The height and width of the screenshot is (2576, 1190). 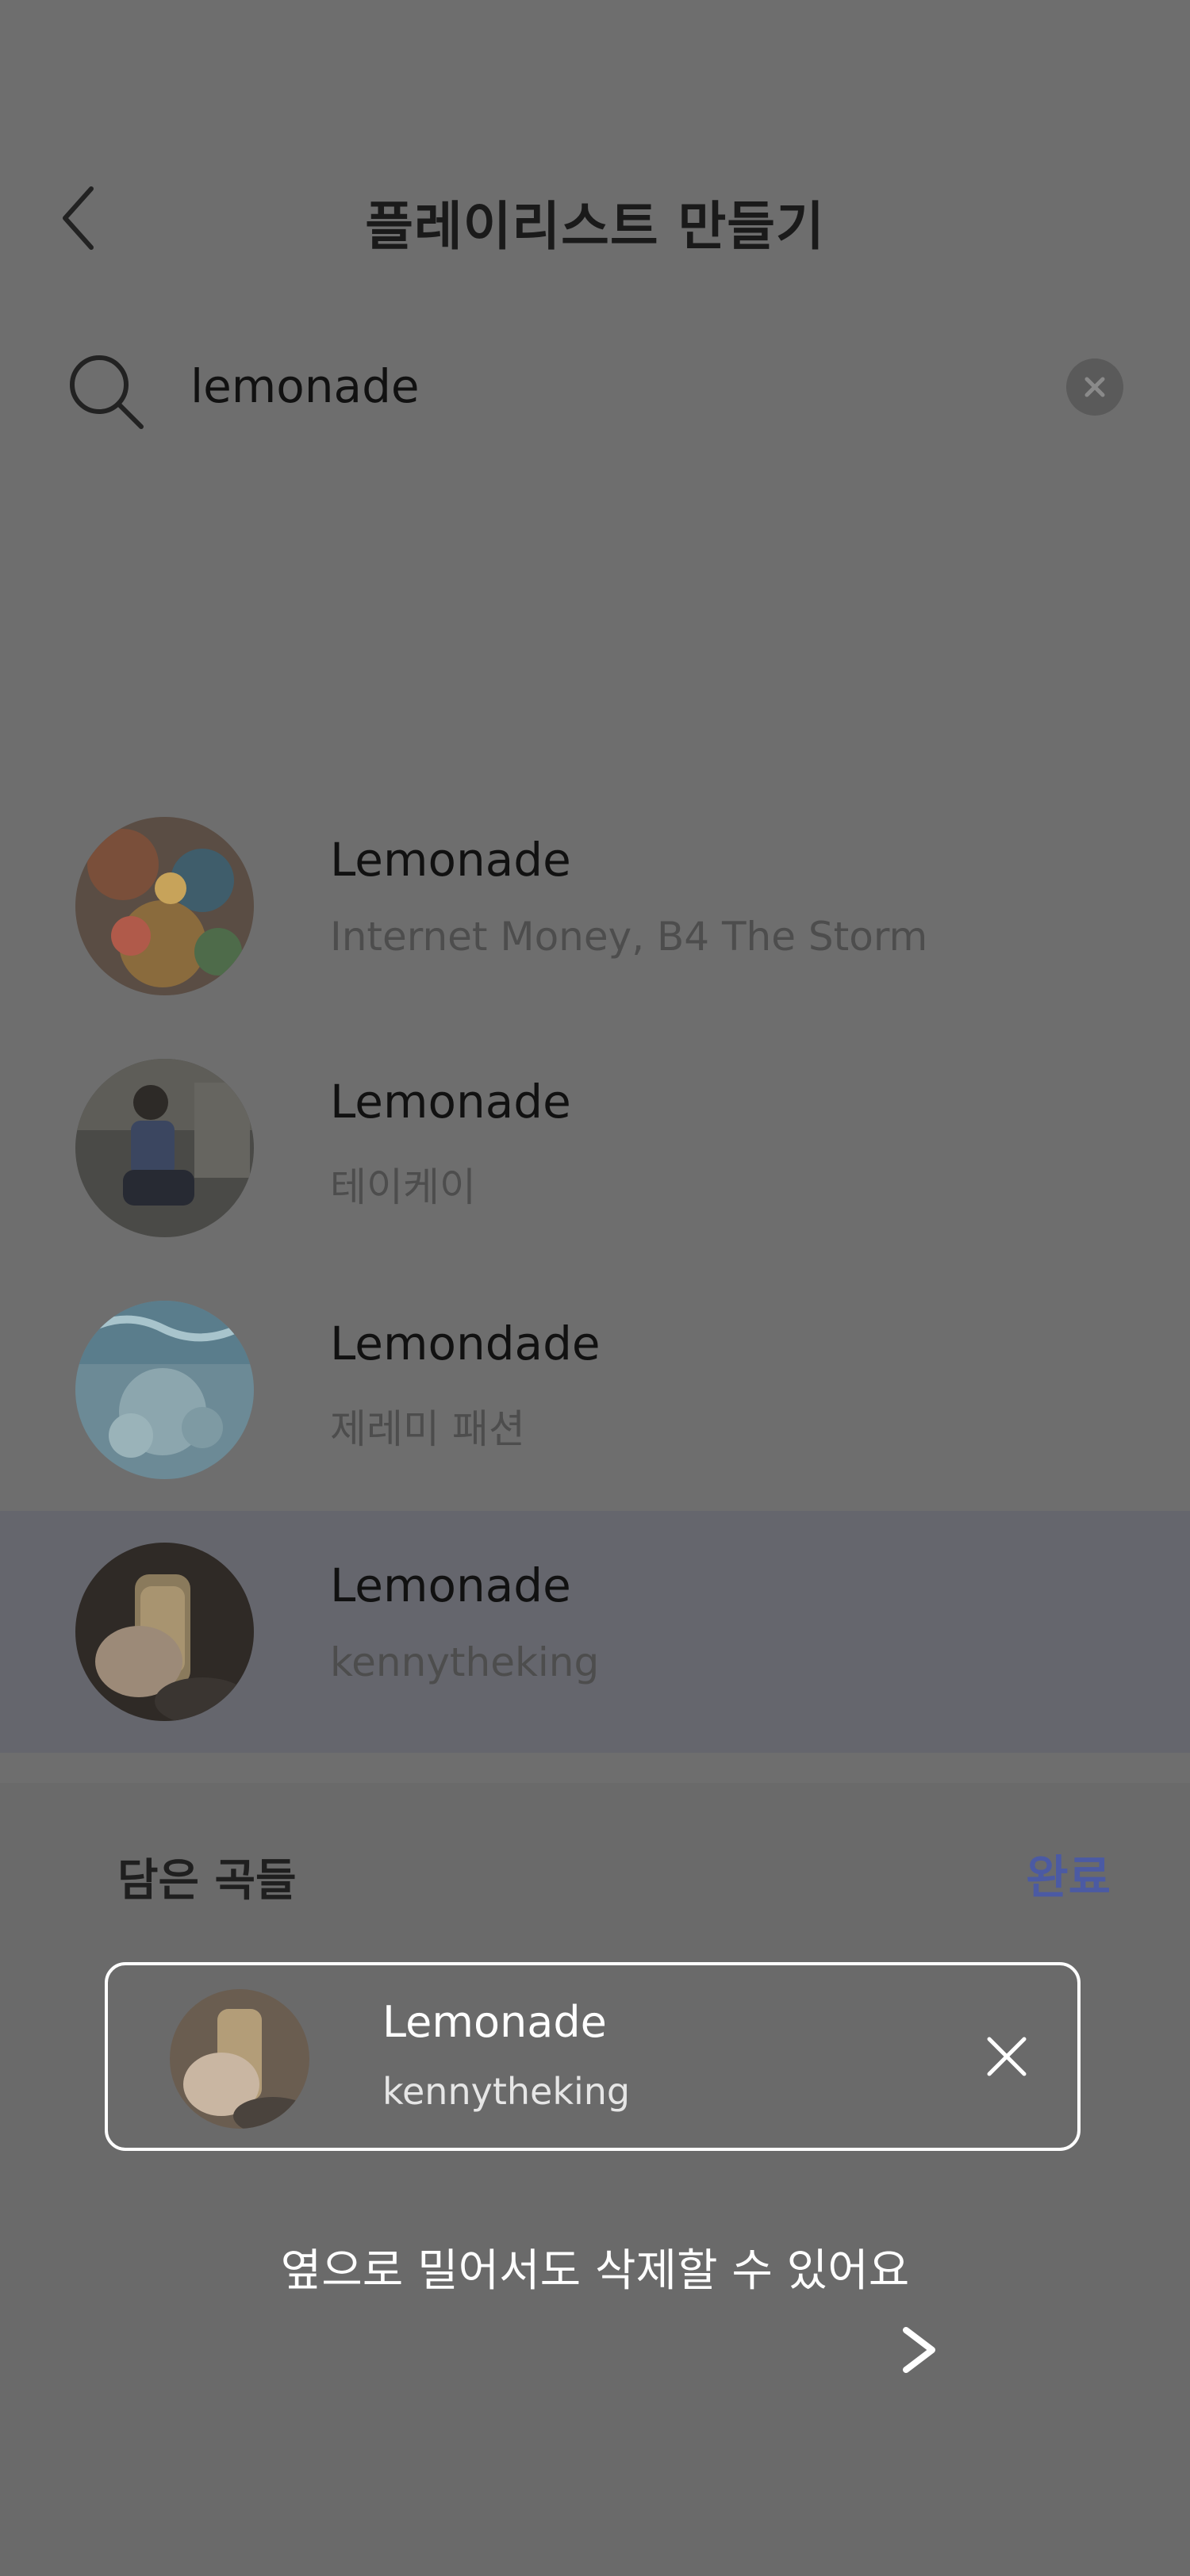 What do you see at coordinates (1068, 1873) in the screenshot?
I see `done-button: 완료` at bounding box center [1068, 1873].